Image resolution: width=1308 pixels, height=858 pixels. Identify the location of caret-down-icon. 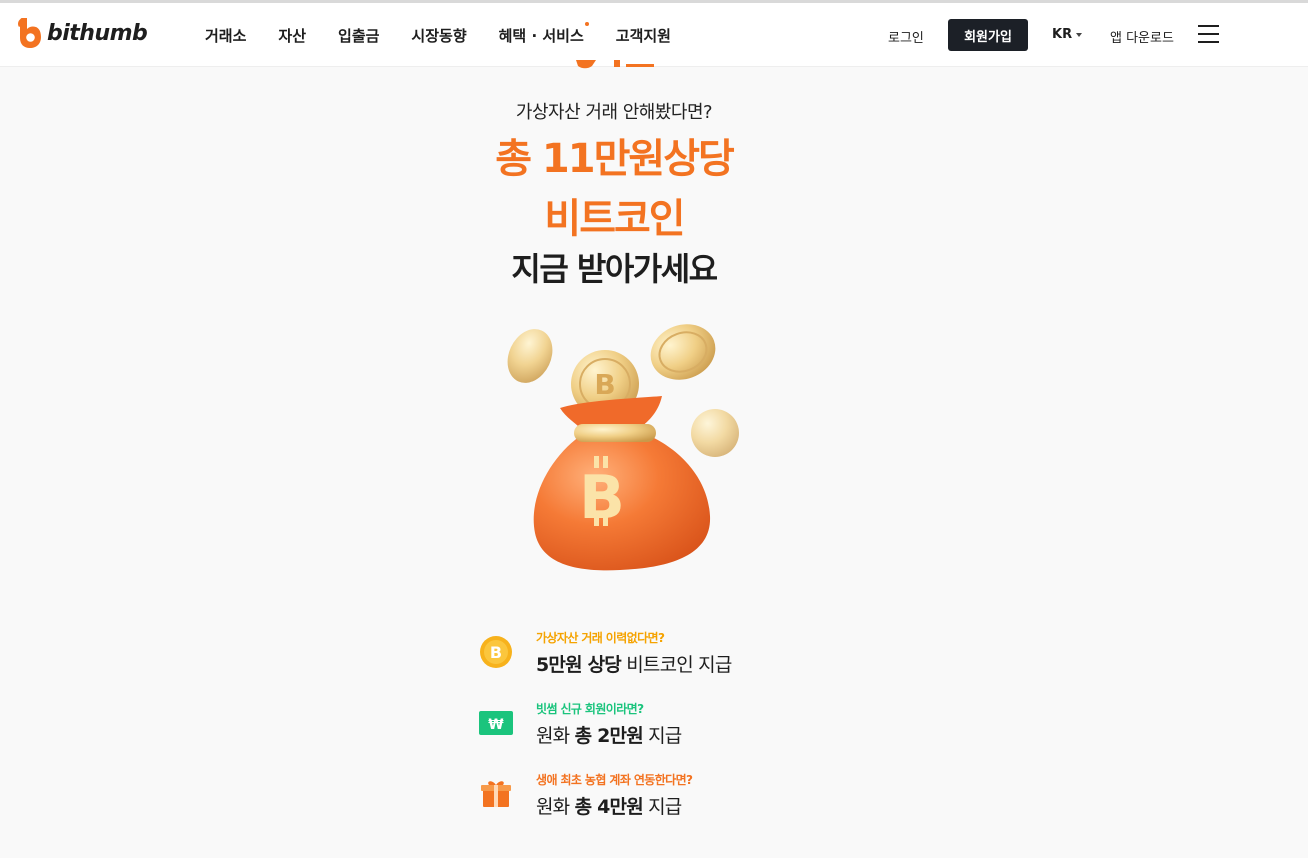
(1079, 34).